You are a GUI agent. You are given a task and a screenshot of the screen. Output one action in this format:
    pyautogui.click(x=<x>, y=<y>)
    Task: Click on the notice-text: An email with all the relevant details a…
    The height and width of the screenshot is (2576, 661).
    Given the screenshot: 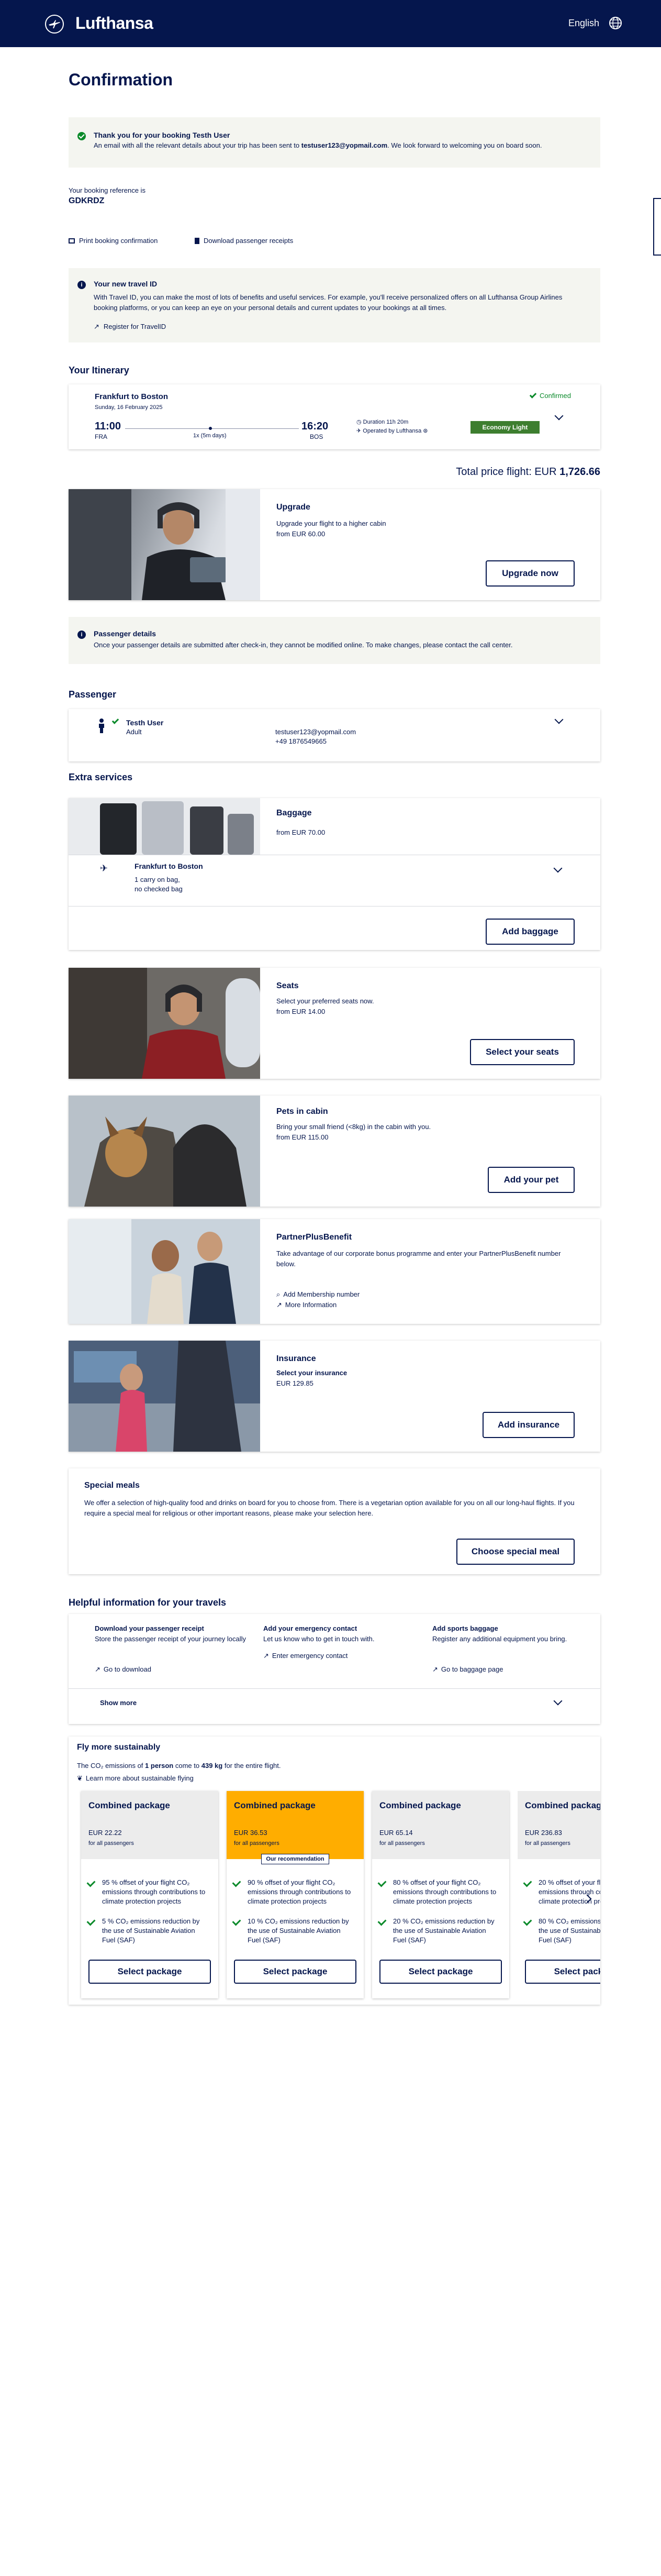 What is the action you would take?
    pyautogui.click(x=318, y=145)
    